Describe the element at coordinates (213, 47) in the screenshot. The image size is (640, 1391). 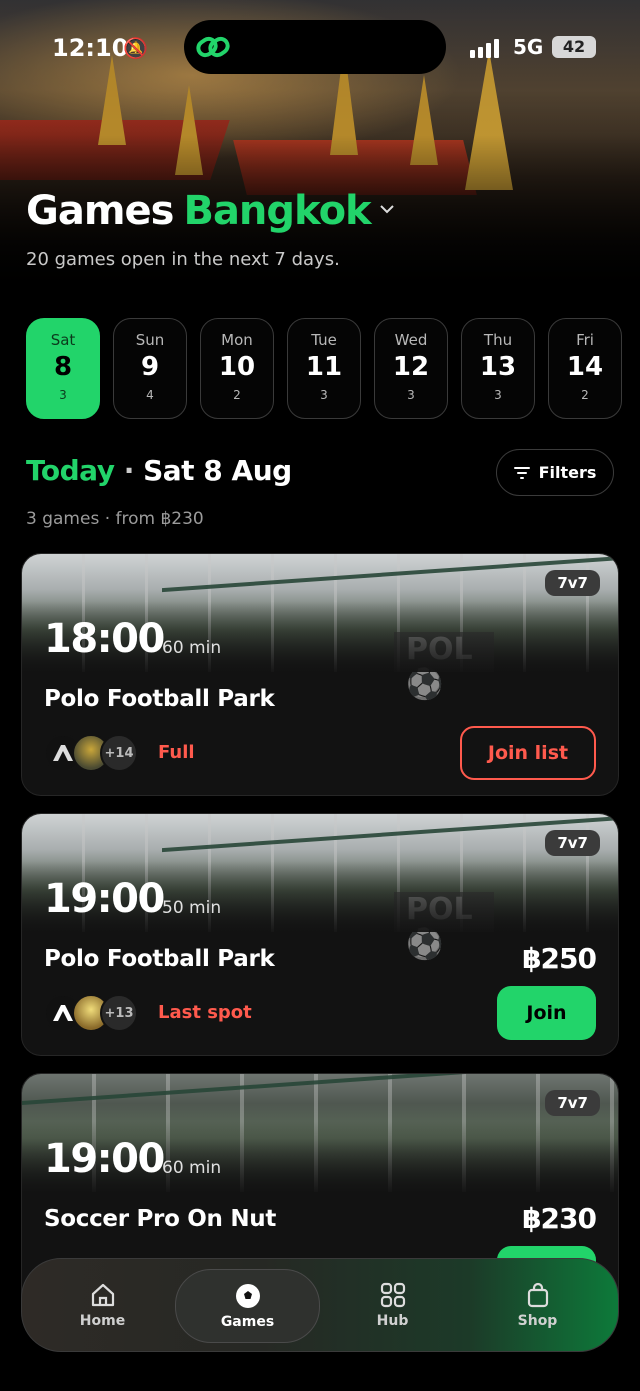
I see `link-logo-icon` at that location.